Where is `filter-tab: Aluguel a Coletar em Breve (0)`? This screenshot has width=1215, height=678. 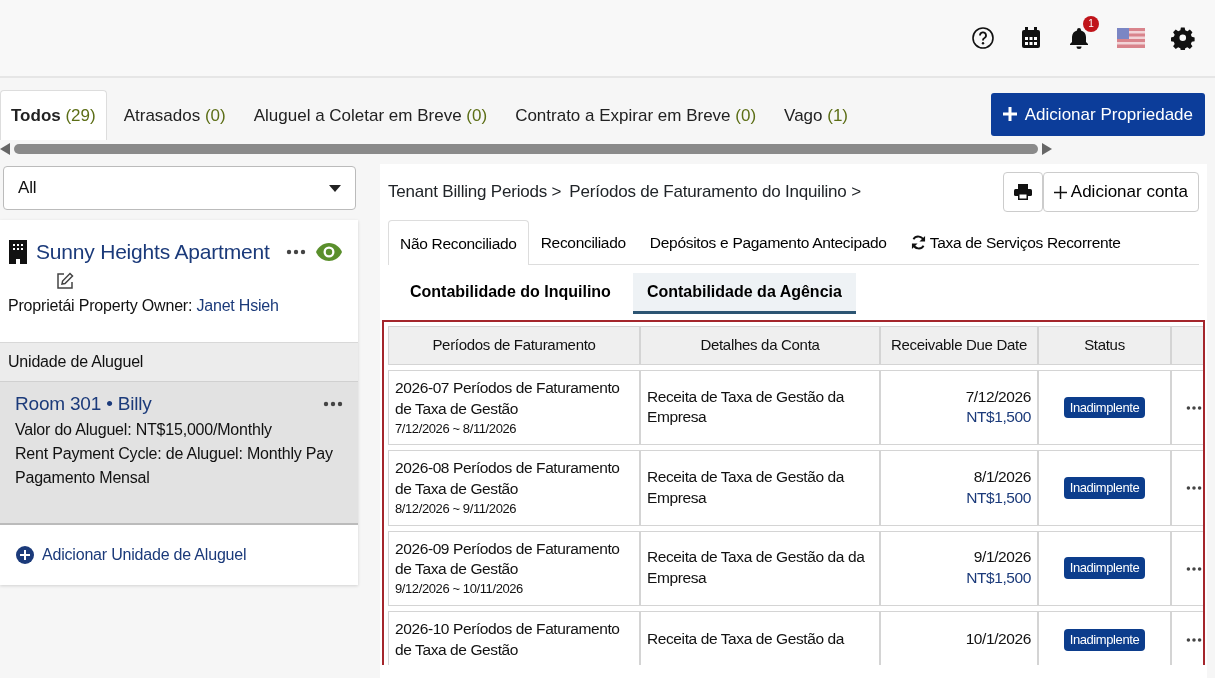
filter-tab: Aluguel a Coletar em Breve (0) is located at coordinates (370, 114).